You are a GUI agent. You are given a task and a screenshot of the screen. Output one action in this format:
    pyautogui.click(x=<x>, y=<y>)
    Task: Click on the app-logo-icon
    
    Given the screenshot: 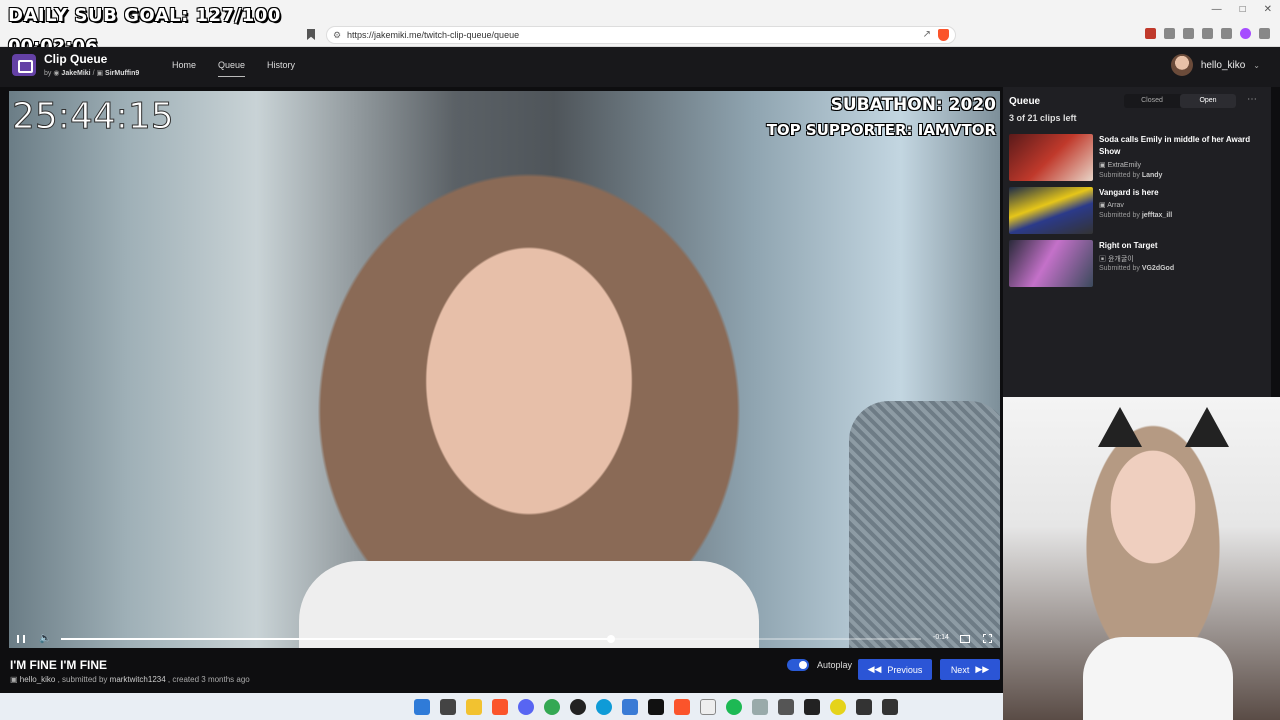 What is the action you would take?
    pyautogui.click(x=24, y=65)
    